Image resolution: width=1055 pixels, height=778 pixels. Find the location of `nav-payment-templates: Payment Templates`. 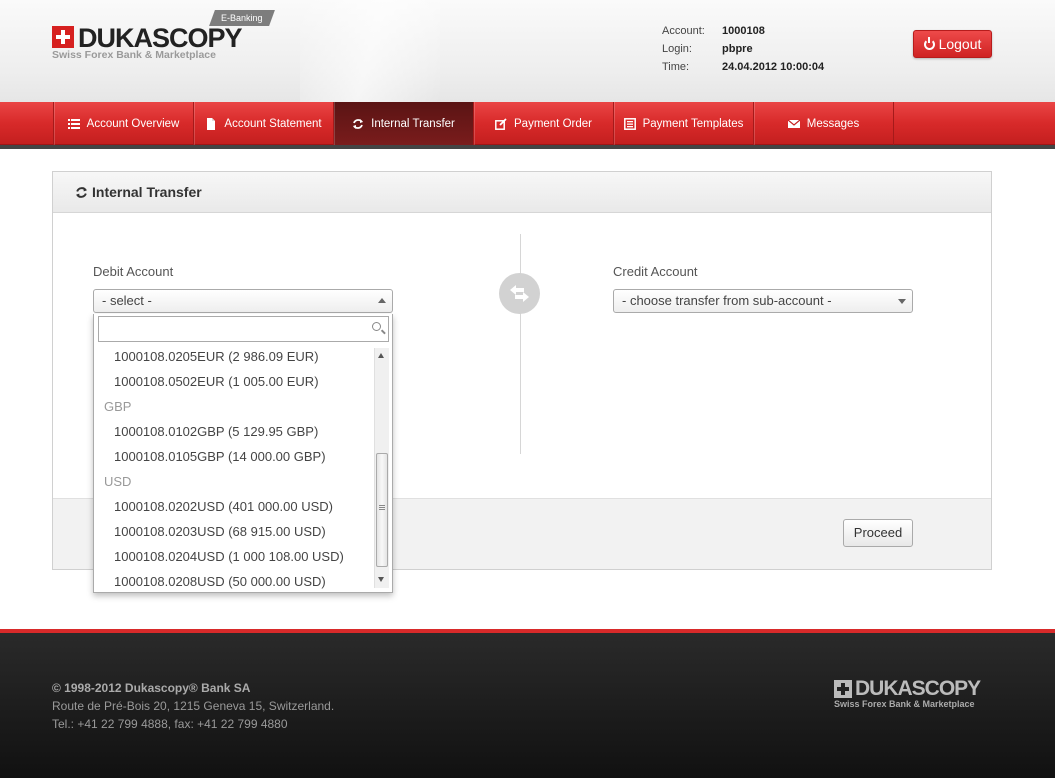

nav-payment-templates: Payment Templates is located at coordinates (684, 123).